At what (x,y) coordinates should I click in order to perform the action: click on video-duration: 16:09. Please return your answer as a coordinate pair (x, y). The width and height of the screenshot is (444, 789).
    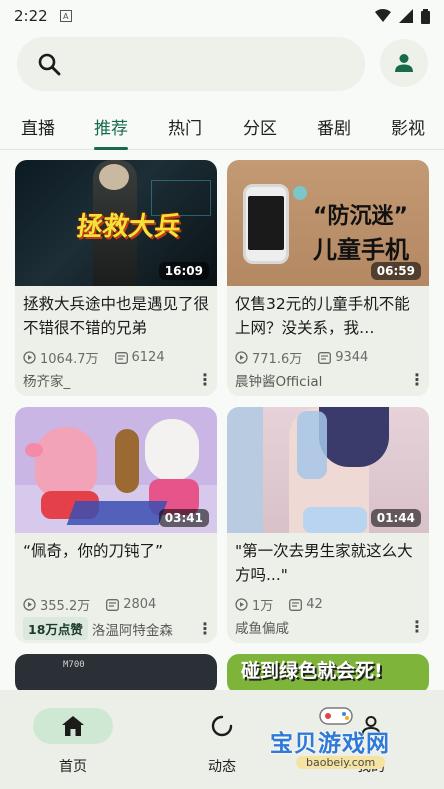
    Looking at the image, I should click on (183, 271).